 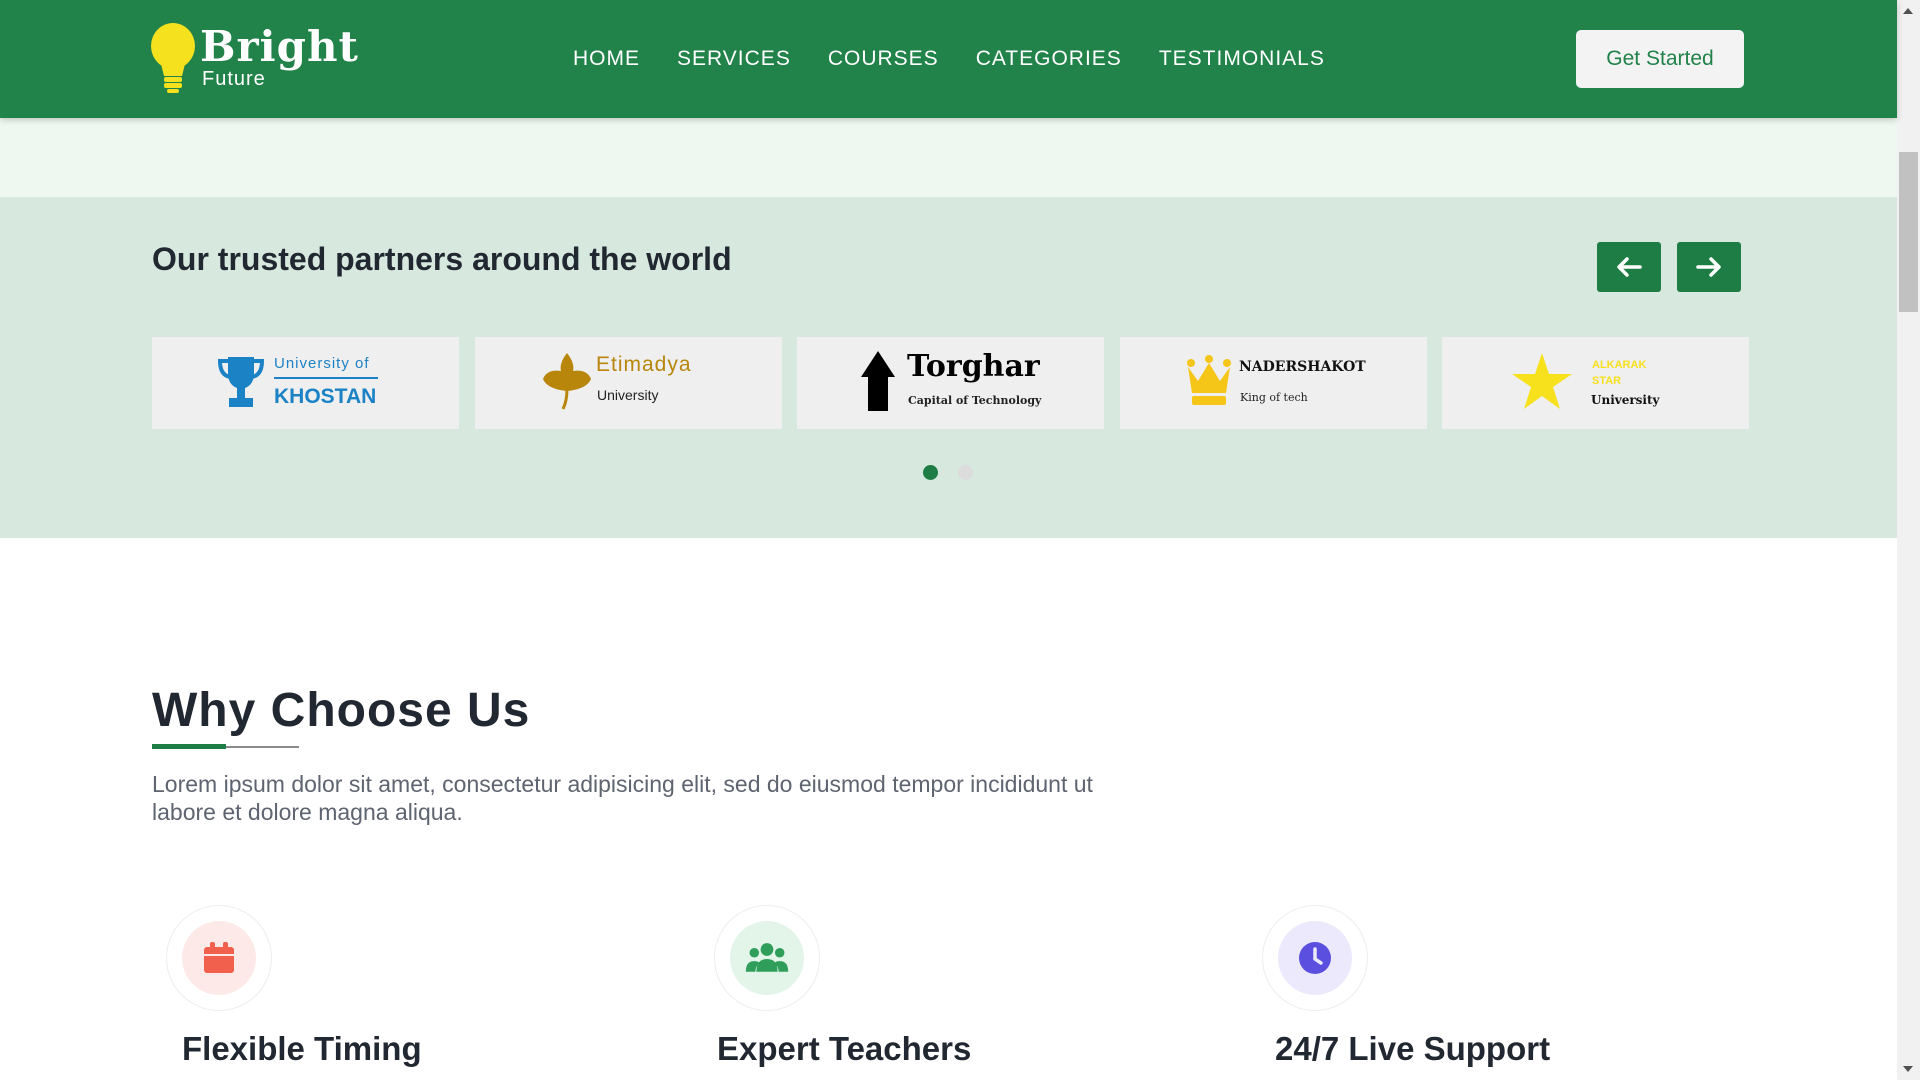 What do you see at coordinates (734, 59) in the screenshot?
I see `nav-services: SERVICES` at bounding box center [734, 59].